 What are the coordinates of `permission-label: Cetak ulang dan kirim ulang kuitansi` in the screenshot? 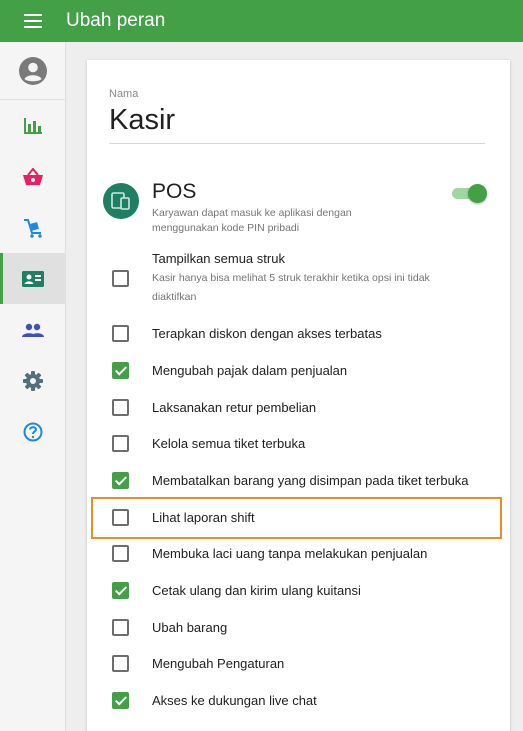 It's located at (256, 590).